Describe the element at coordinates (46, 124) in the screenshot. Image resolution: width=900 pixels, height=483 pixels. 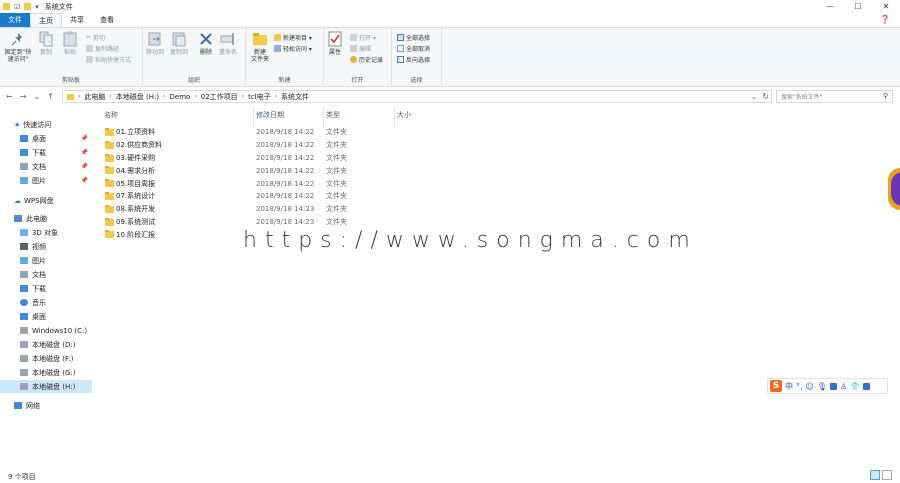
I see `nav-quick-access: ★ 快速访问` at that location.